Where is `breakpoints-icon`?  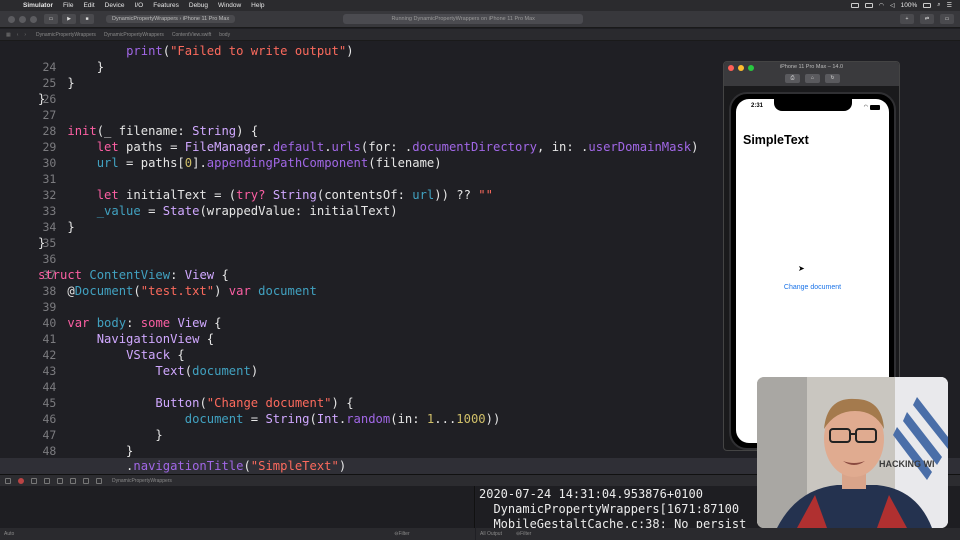
breakpoints-icon is located at coordinates (21, 480).